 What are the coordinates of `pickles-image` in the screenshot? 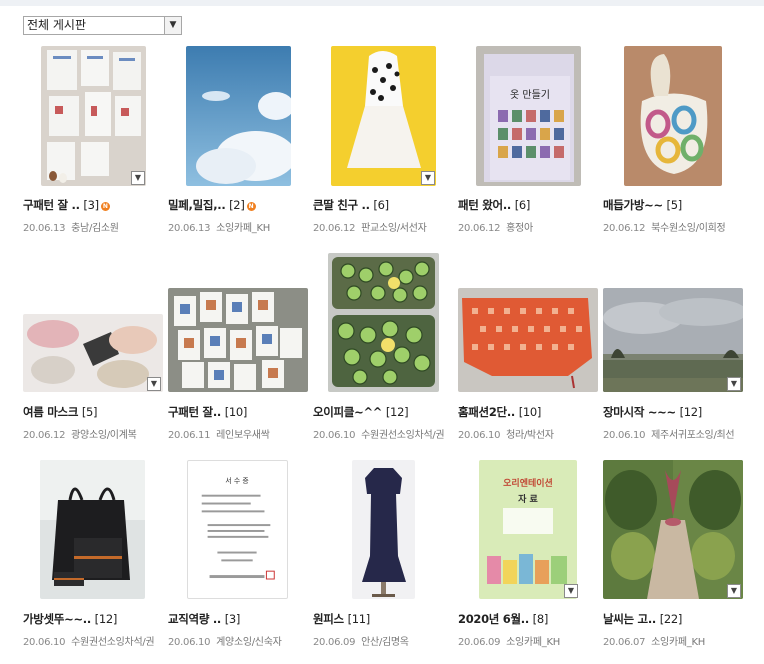 It's located at (383, 322).